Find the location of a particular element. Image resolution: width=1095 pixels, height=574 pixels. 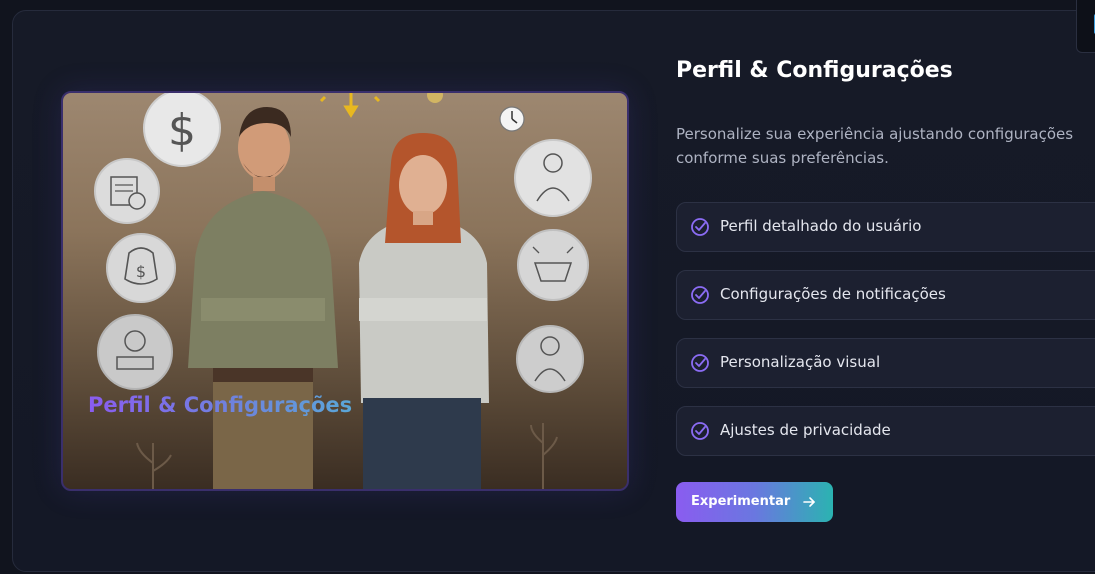

feature-item: Configurações de notificações is located at coordinates (885, 295).